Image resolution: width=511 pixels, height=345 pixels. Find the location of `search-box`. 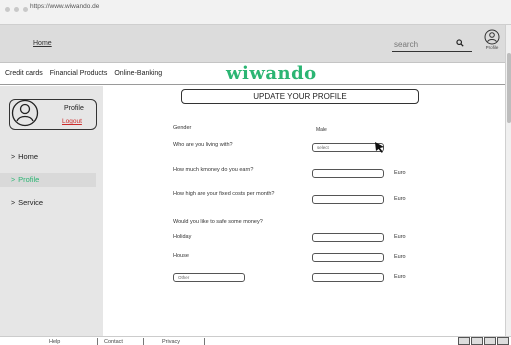

search-box is located at coordinates (432, 43).